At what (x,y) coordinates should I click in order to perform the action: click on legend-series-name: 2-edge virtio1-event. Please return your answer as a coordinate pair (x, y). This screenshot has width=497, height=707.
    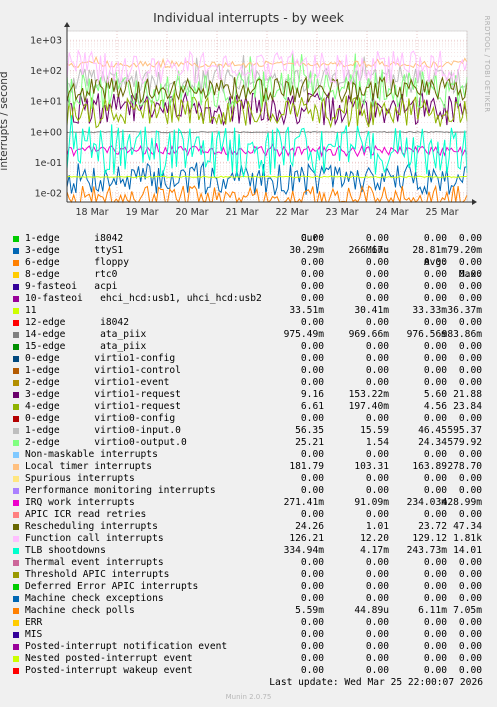
    Looking at the image, I should click on (97, 382).